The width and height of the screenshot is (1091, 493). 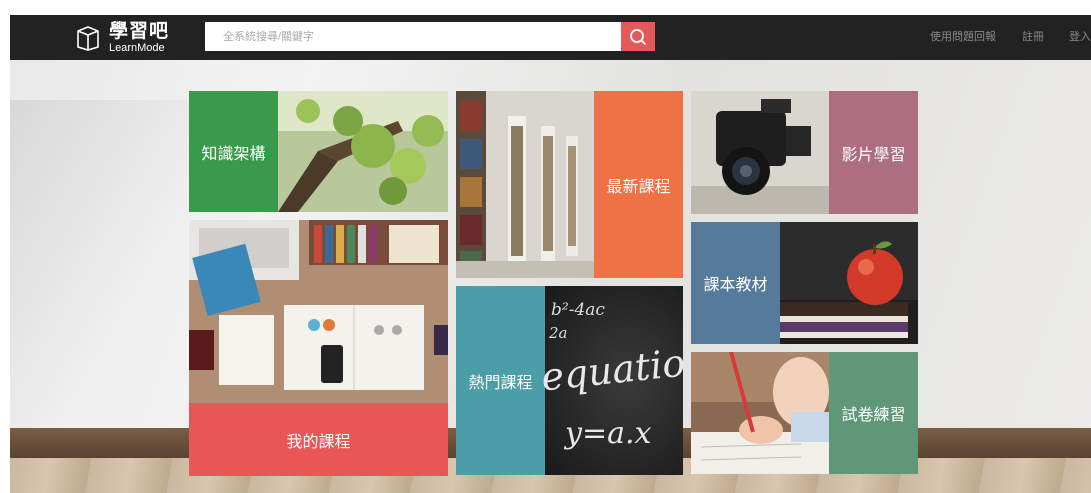 What do you see at coordinates (578, 310) in the screenshot?
I see `chalk-formula-numerator: b²-4ac` at bounding box center [578, 310].